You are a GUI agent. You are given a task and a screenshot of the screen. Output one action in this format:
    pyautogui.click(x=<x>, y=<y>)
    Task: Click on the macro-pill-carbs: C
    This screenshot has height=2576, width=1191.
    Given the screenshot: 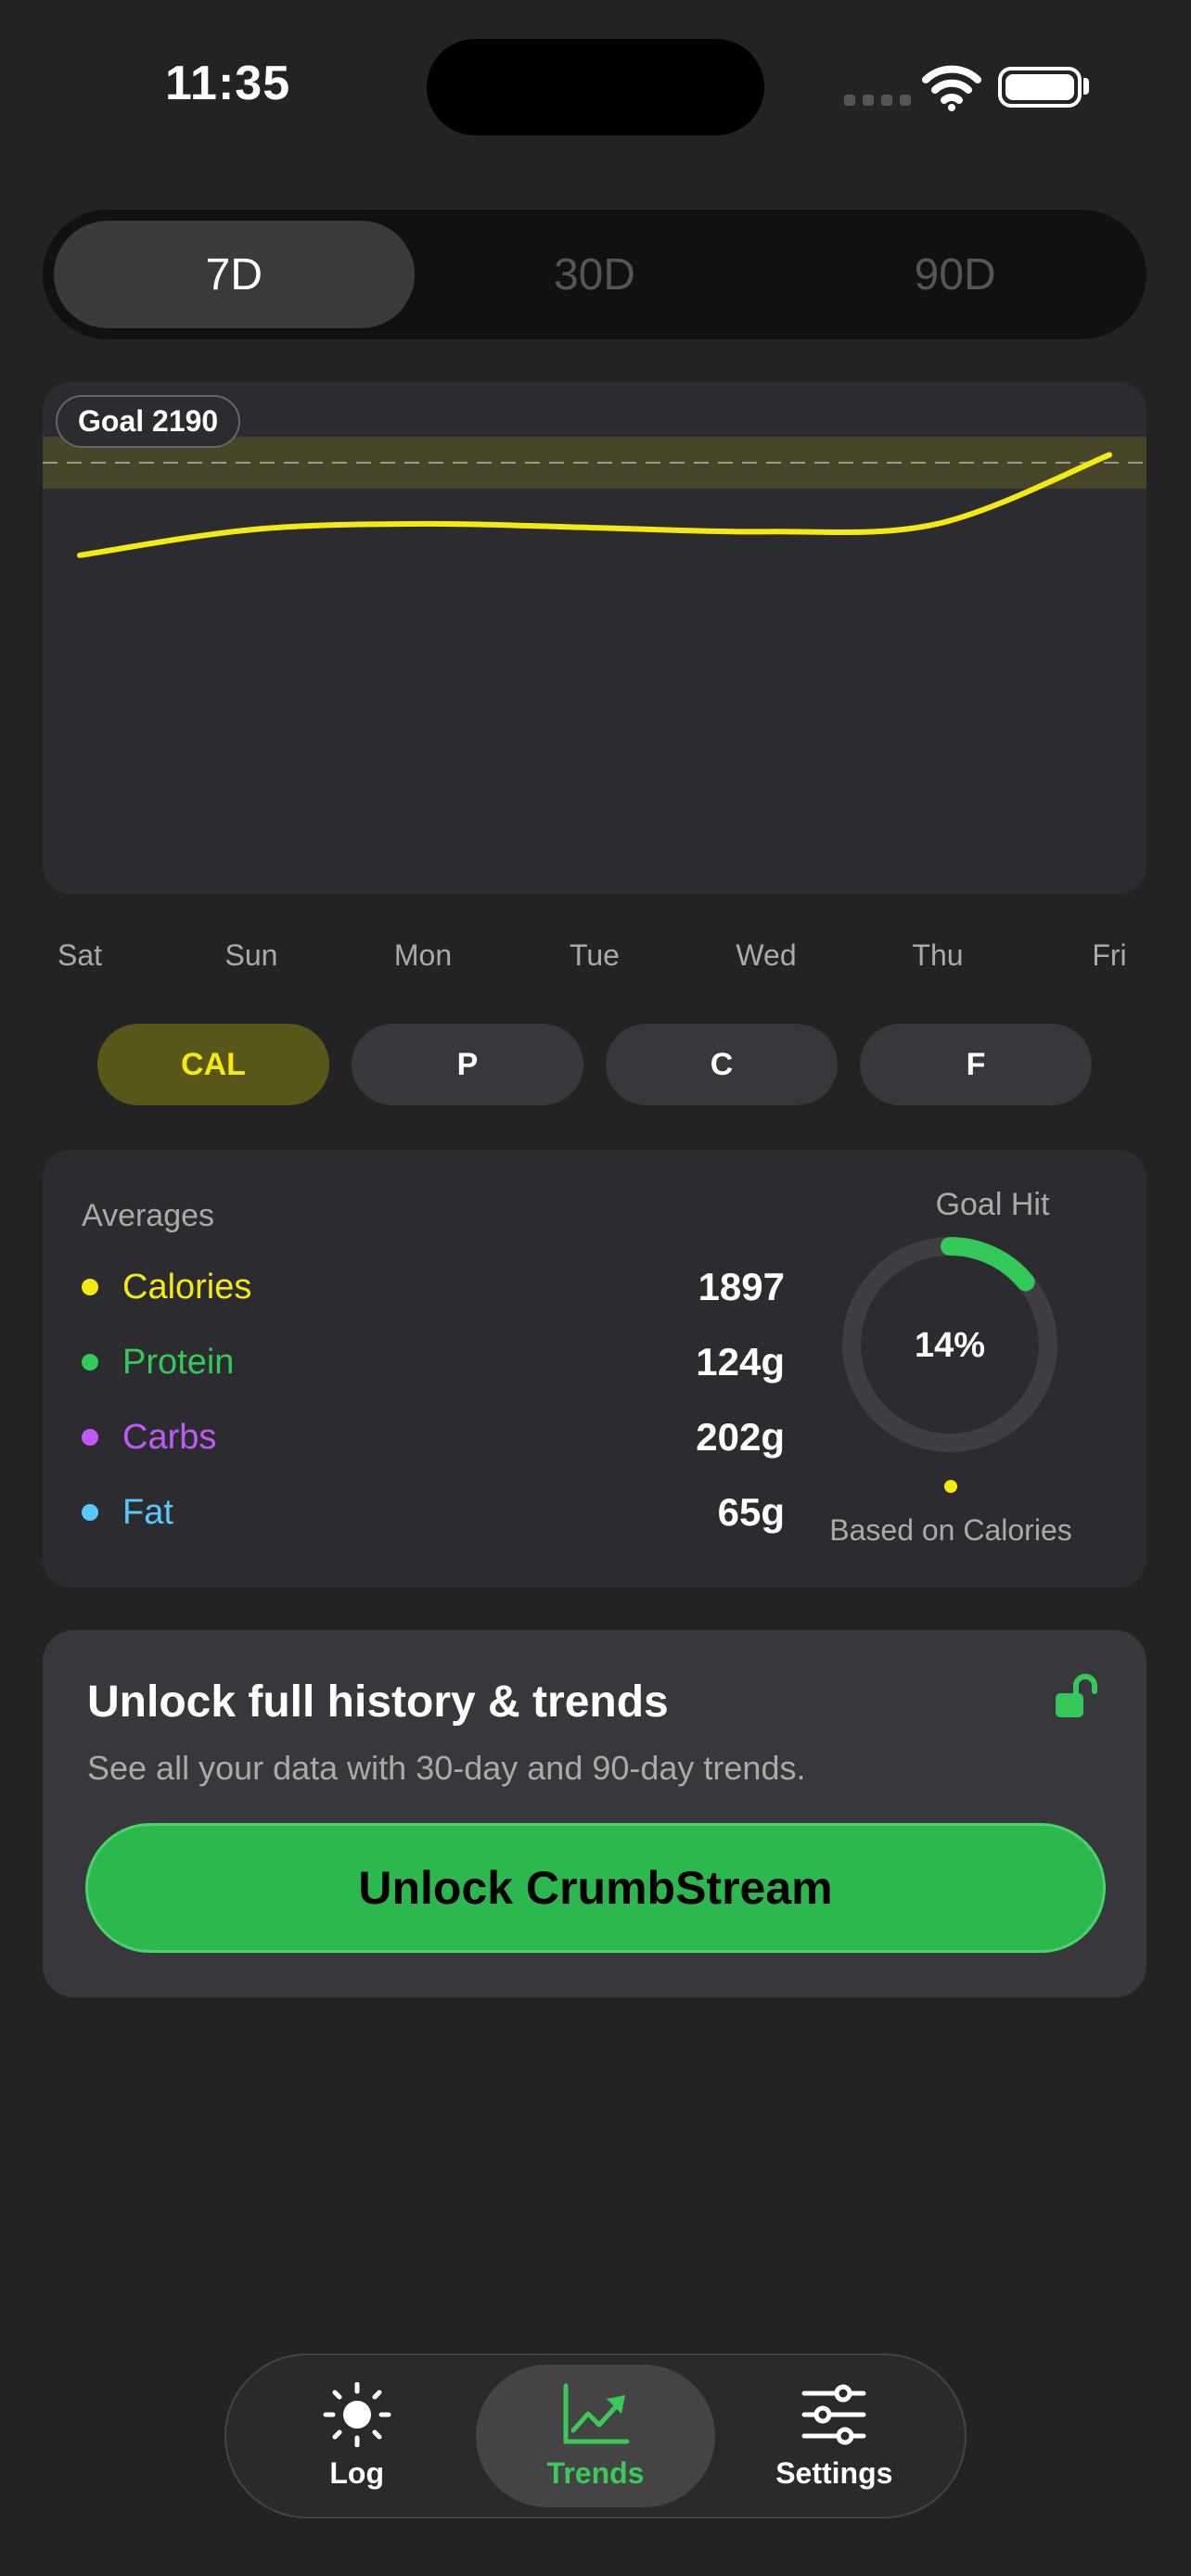 What is the action you would take?
    pyautogui.click(x=722, y=1064)
    